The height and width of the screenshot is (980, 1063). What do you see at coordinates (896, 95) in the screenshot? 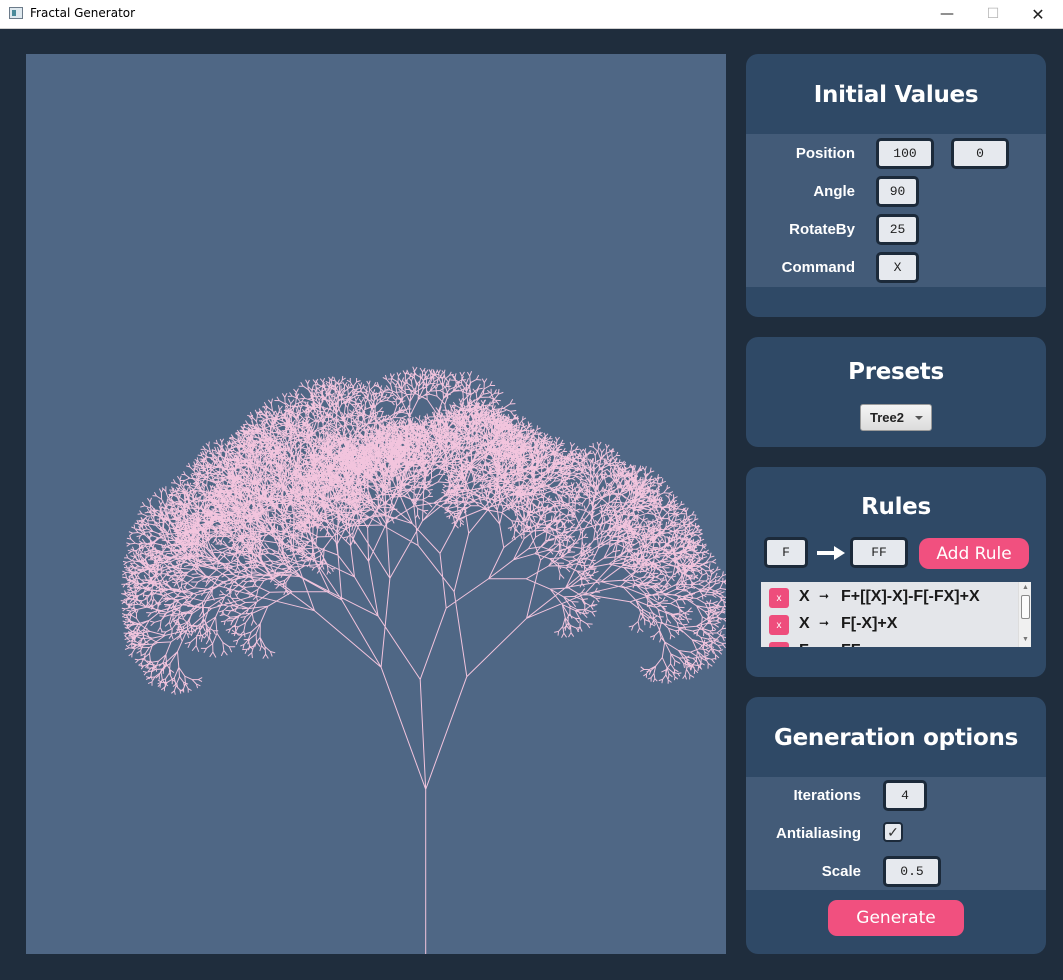
I see `initial-values-title: Initial Values` at bounding box center [896, 95].